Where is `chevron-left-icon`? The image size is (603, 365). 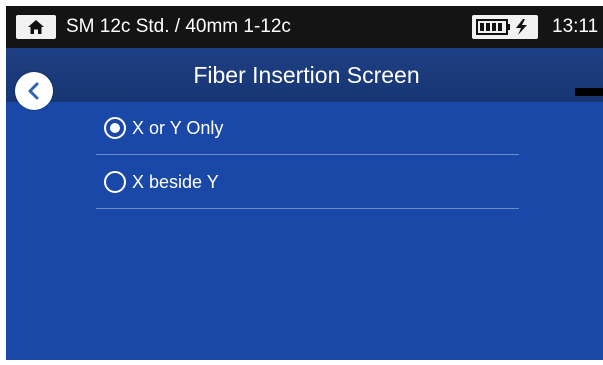 chevron-left-icon is located at coordinates (33, 91).